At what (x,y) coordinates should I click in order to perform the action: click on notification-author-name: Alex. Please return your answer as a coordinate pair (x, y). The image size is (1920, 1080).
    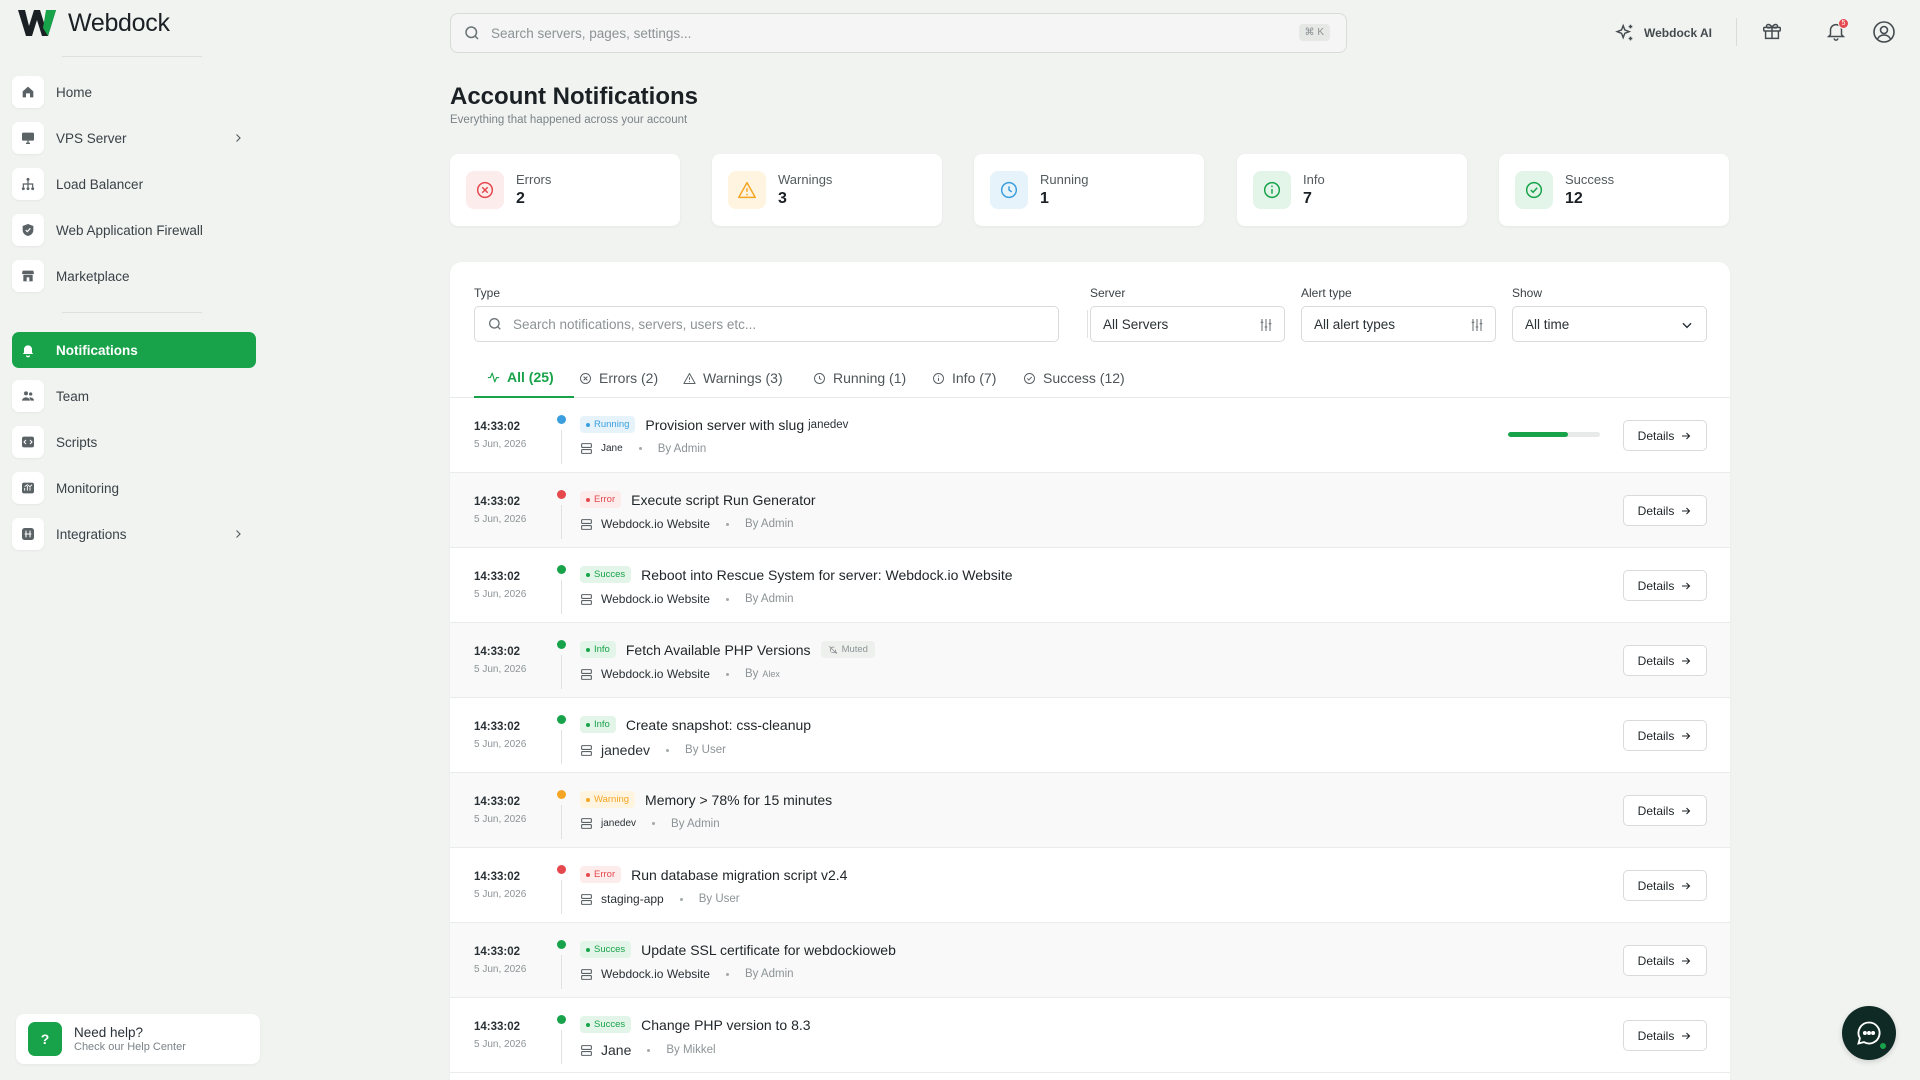
    Looking at the image, I should click on (771, 674).